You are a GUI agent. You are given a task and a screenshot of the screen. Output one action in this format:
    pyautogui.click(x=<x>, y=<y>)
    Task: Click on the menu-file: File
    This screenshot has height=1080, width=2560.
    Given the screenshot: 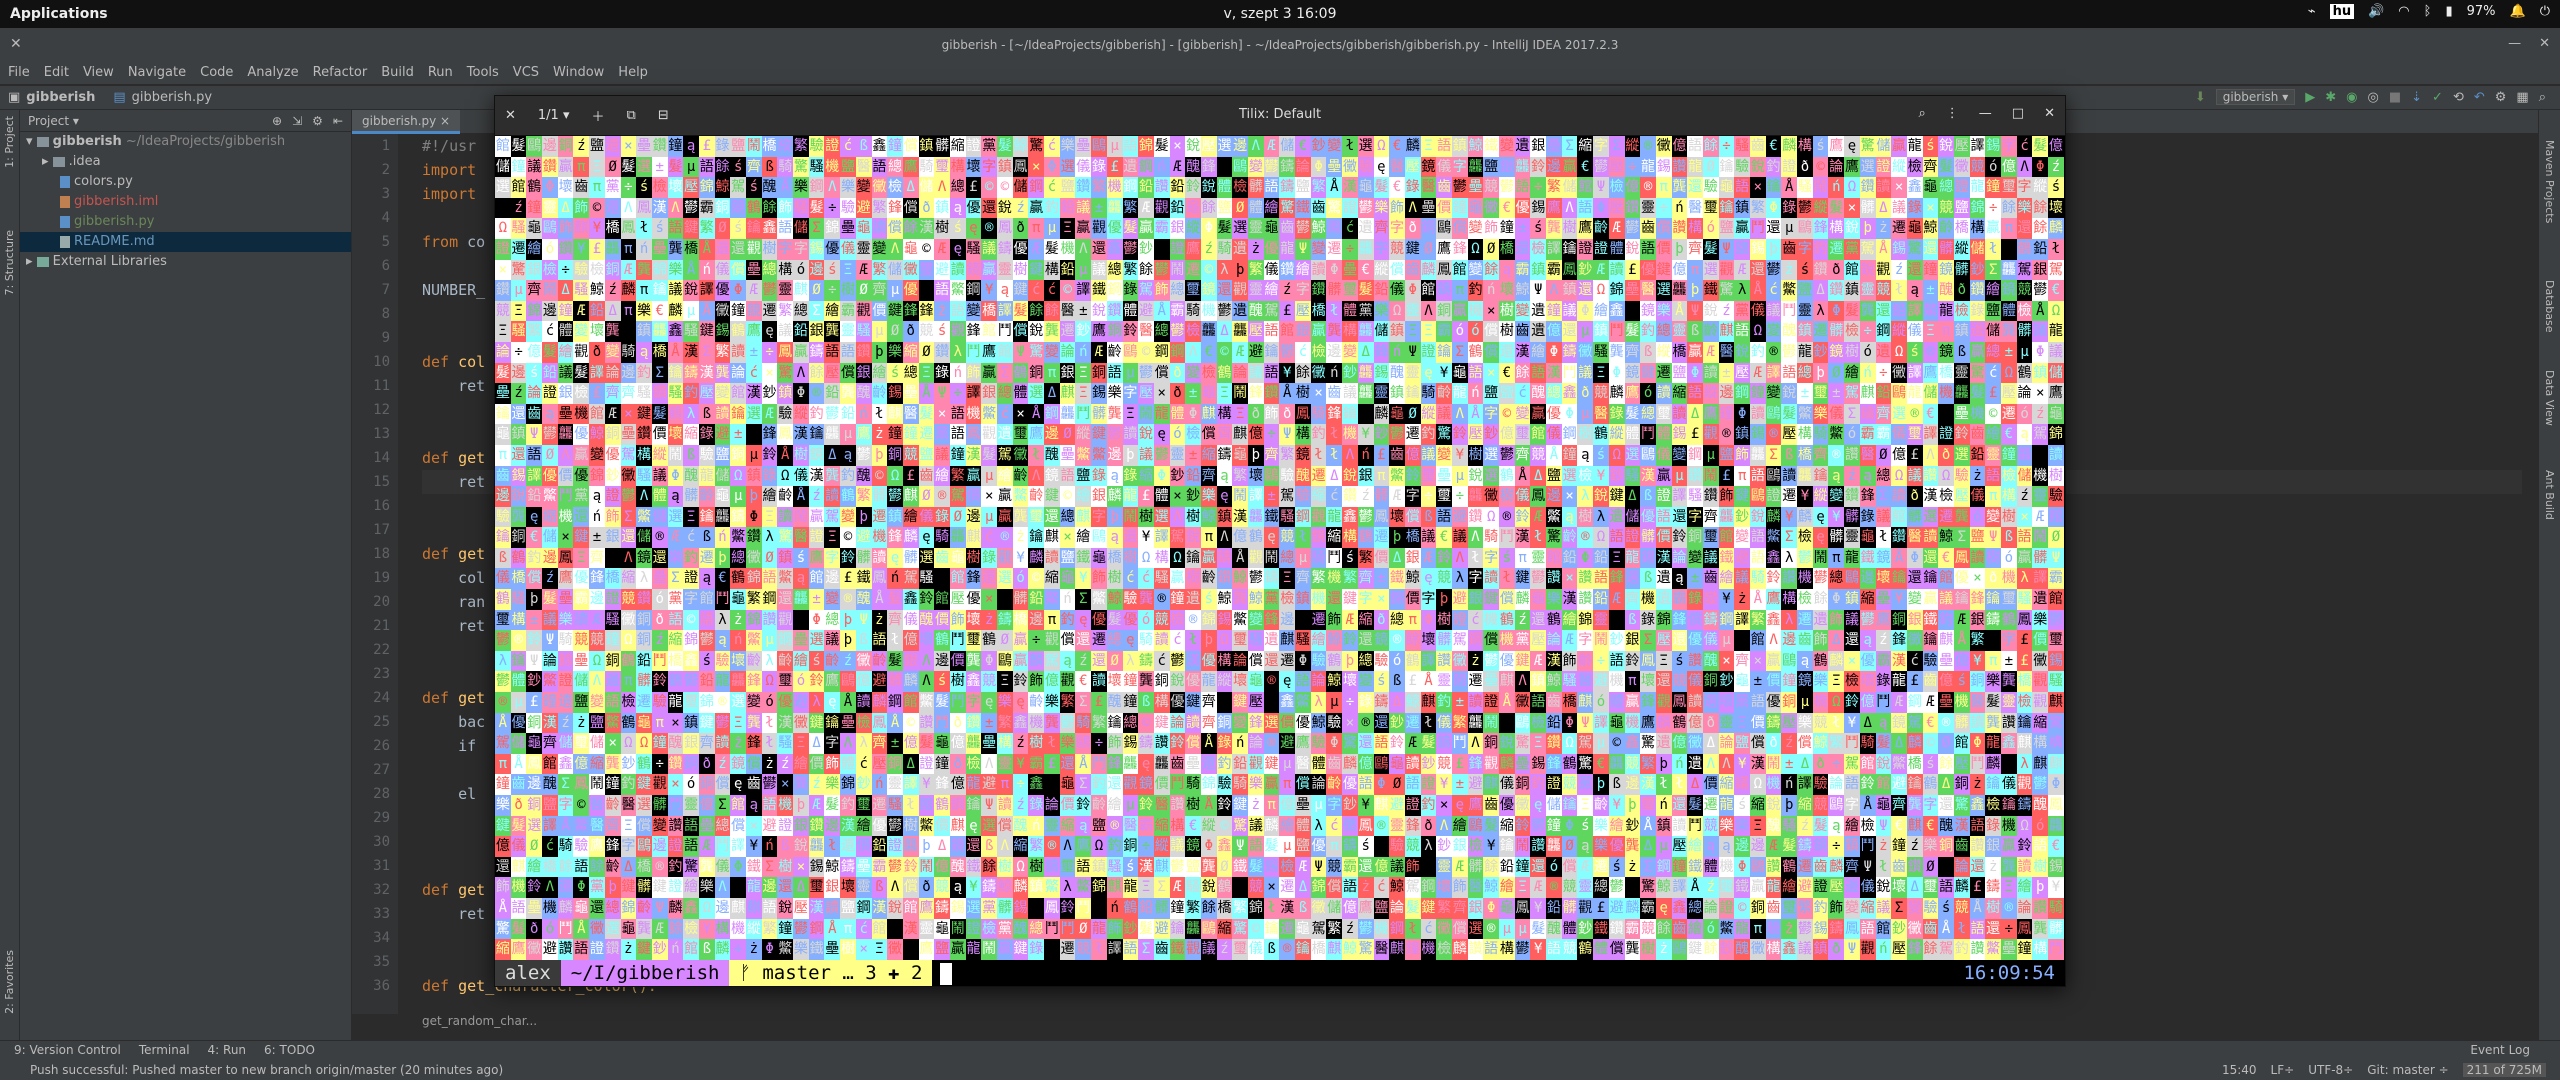 What is the action you would take?
    pyautogui.click(x=19, y=74)
    